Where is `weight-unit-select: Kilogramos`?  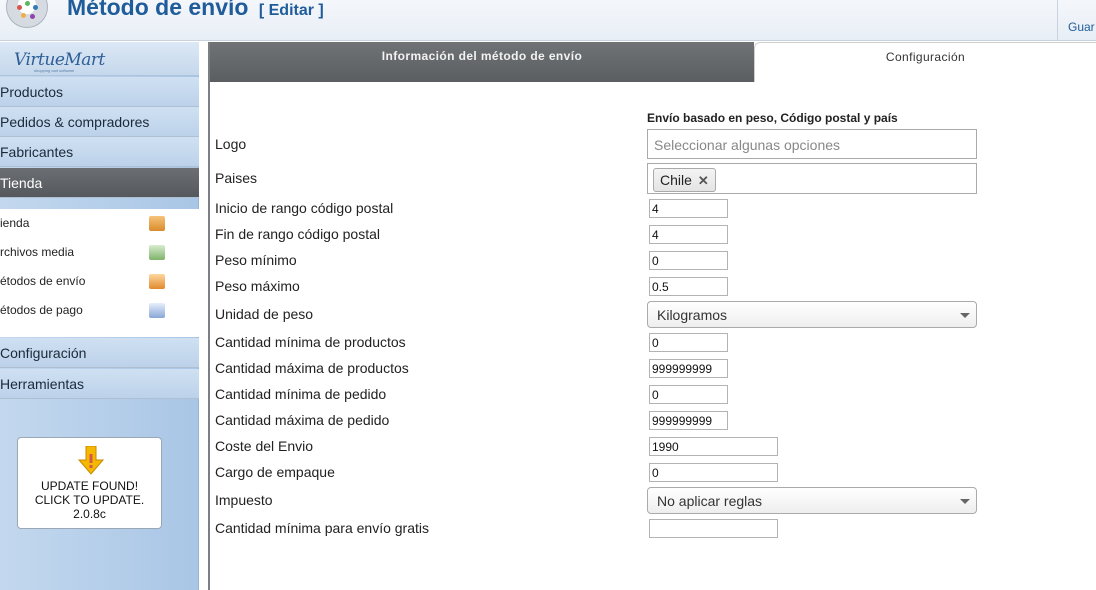 weight-unit-select: Kilogramos is located at coordinates (812, 314).